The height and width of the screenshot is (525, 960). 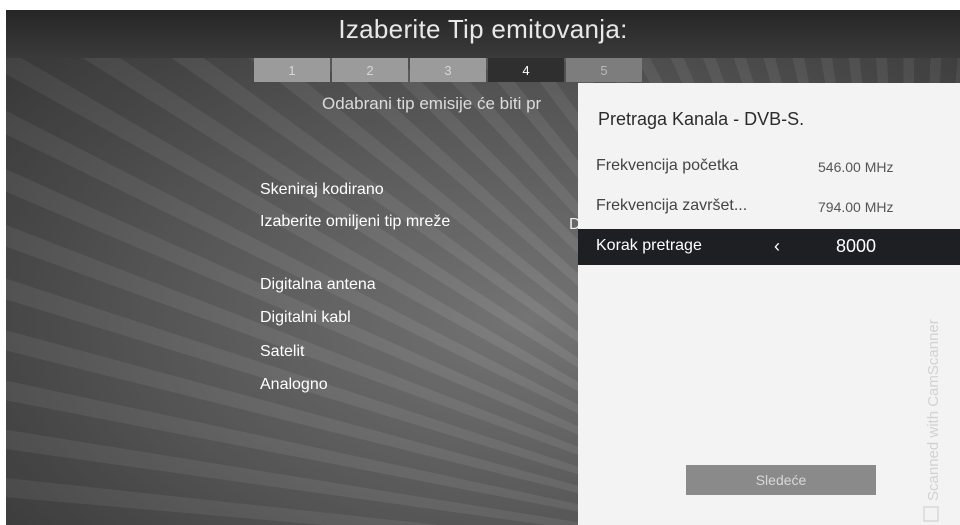 What do you see at coordinates (777, 246) in the screenshot?
I see `chevron-left-icon: ‹` at bounding box center [777, 246].